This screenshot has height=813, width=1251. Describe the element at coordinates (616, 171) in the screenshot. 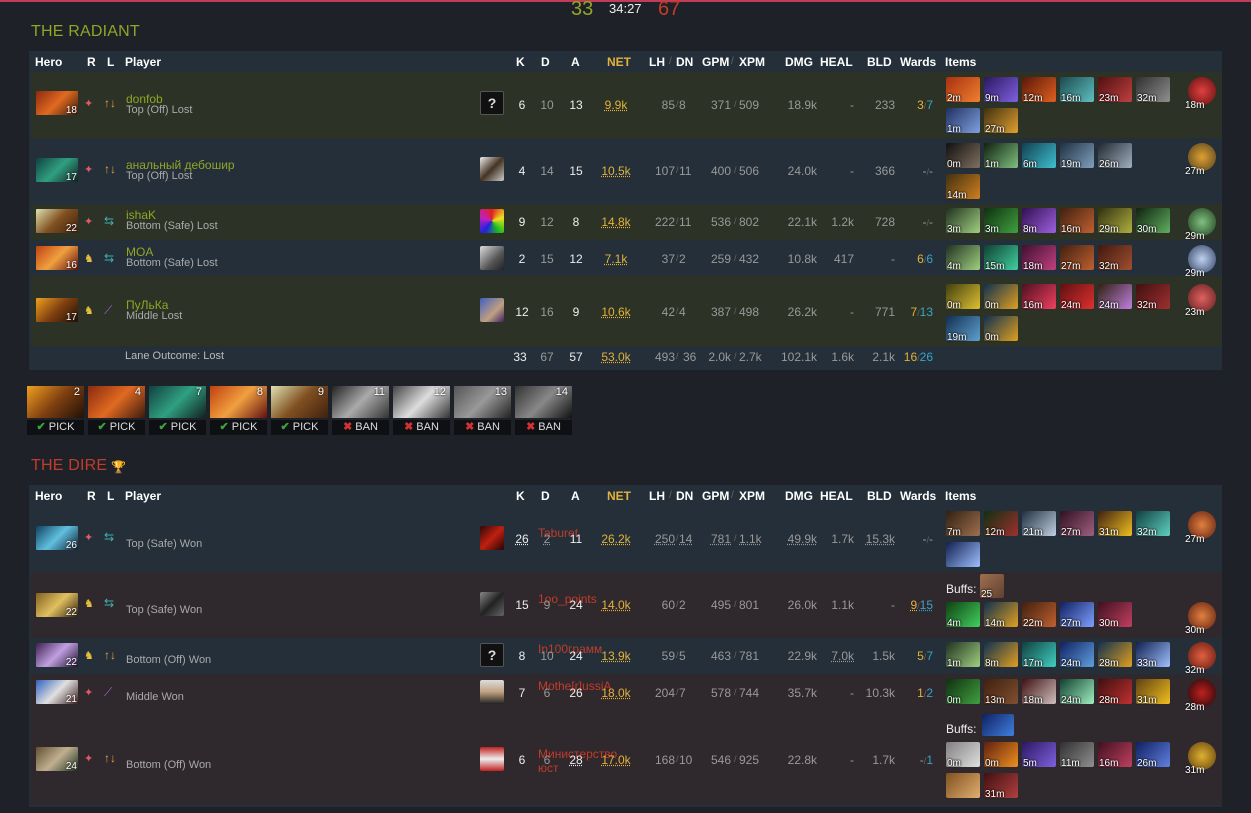

I see `networth: 10.5k` at that location.